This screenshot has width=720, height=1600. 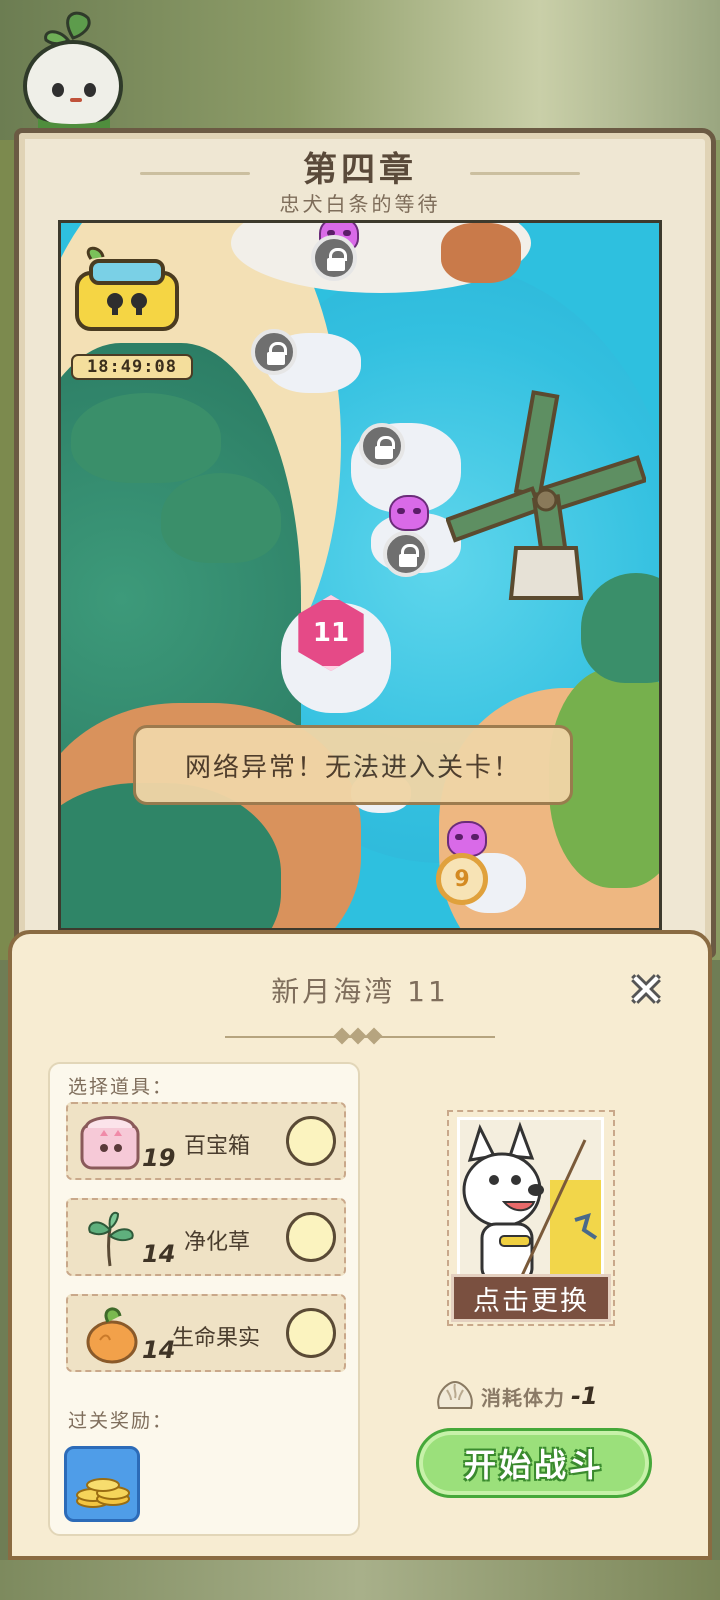 What do you see at coordinates (360, 991) in the screenshot?
I see `stage-title: 新月海湾 11` at bounding box center [360, 991].